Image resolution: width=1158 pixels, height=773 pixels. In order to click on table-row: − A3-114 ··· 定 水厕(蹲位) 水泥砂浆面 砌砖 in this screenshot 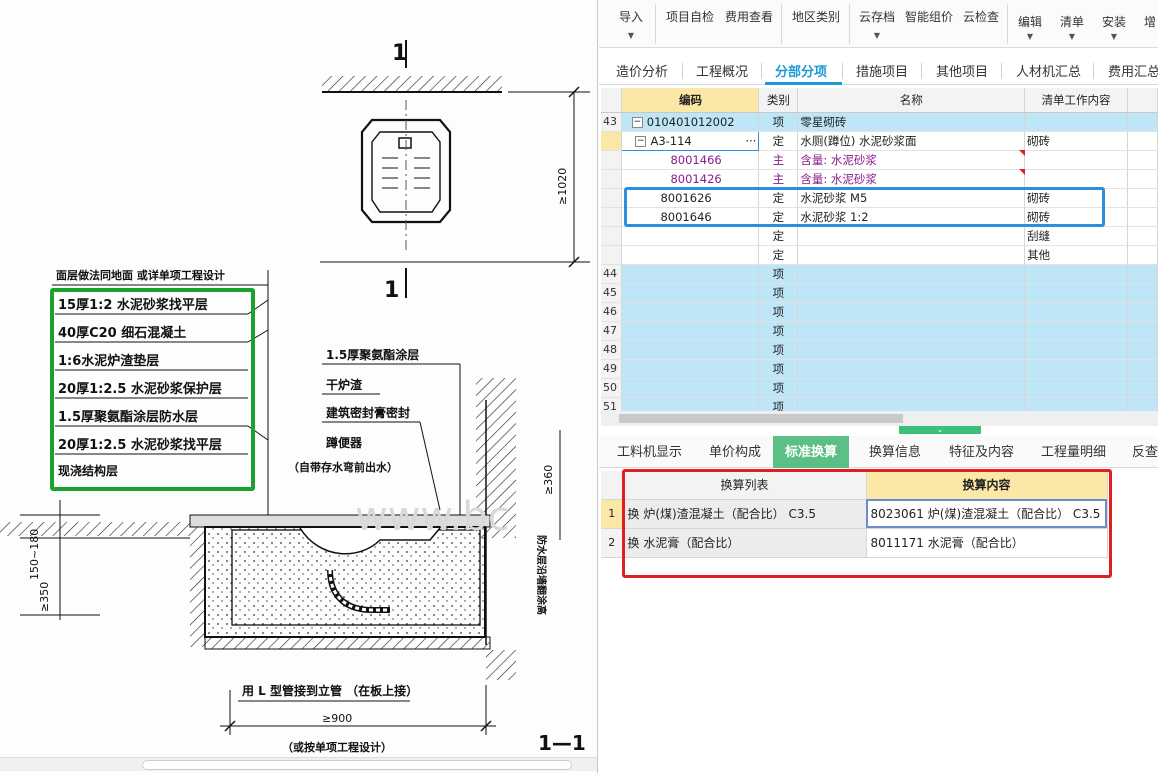, I will do `click(879, 140)`.